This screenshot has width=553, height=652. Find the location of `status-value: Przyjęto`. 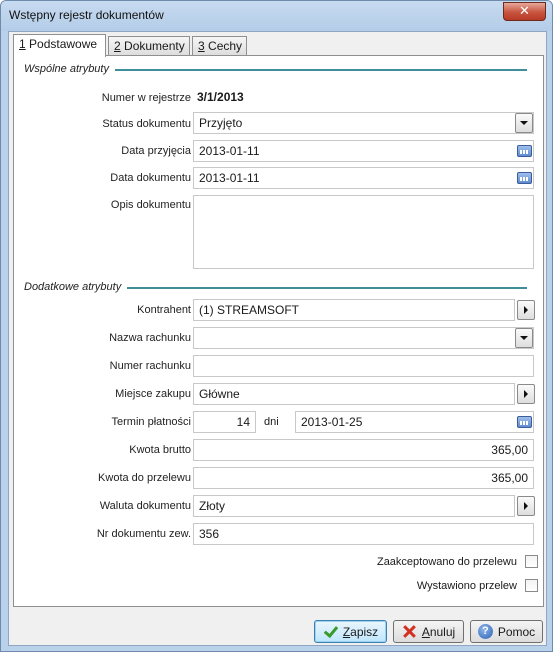

status-value: Przyjęto is located at coordinates (221, 123).